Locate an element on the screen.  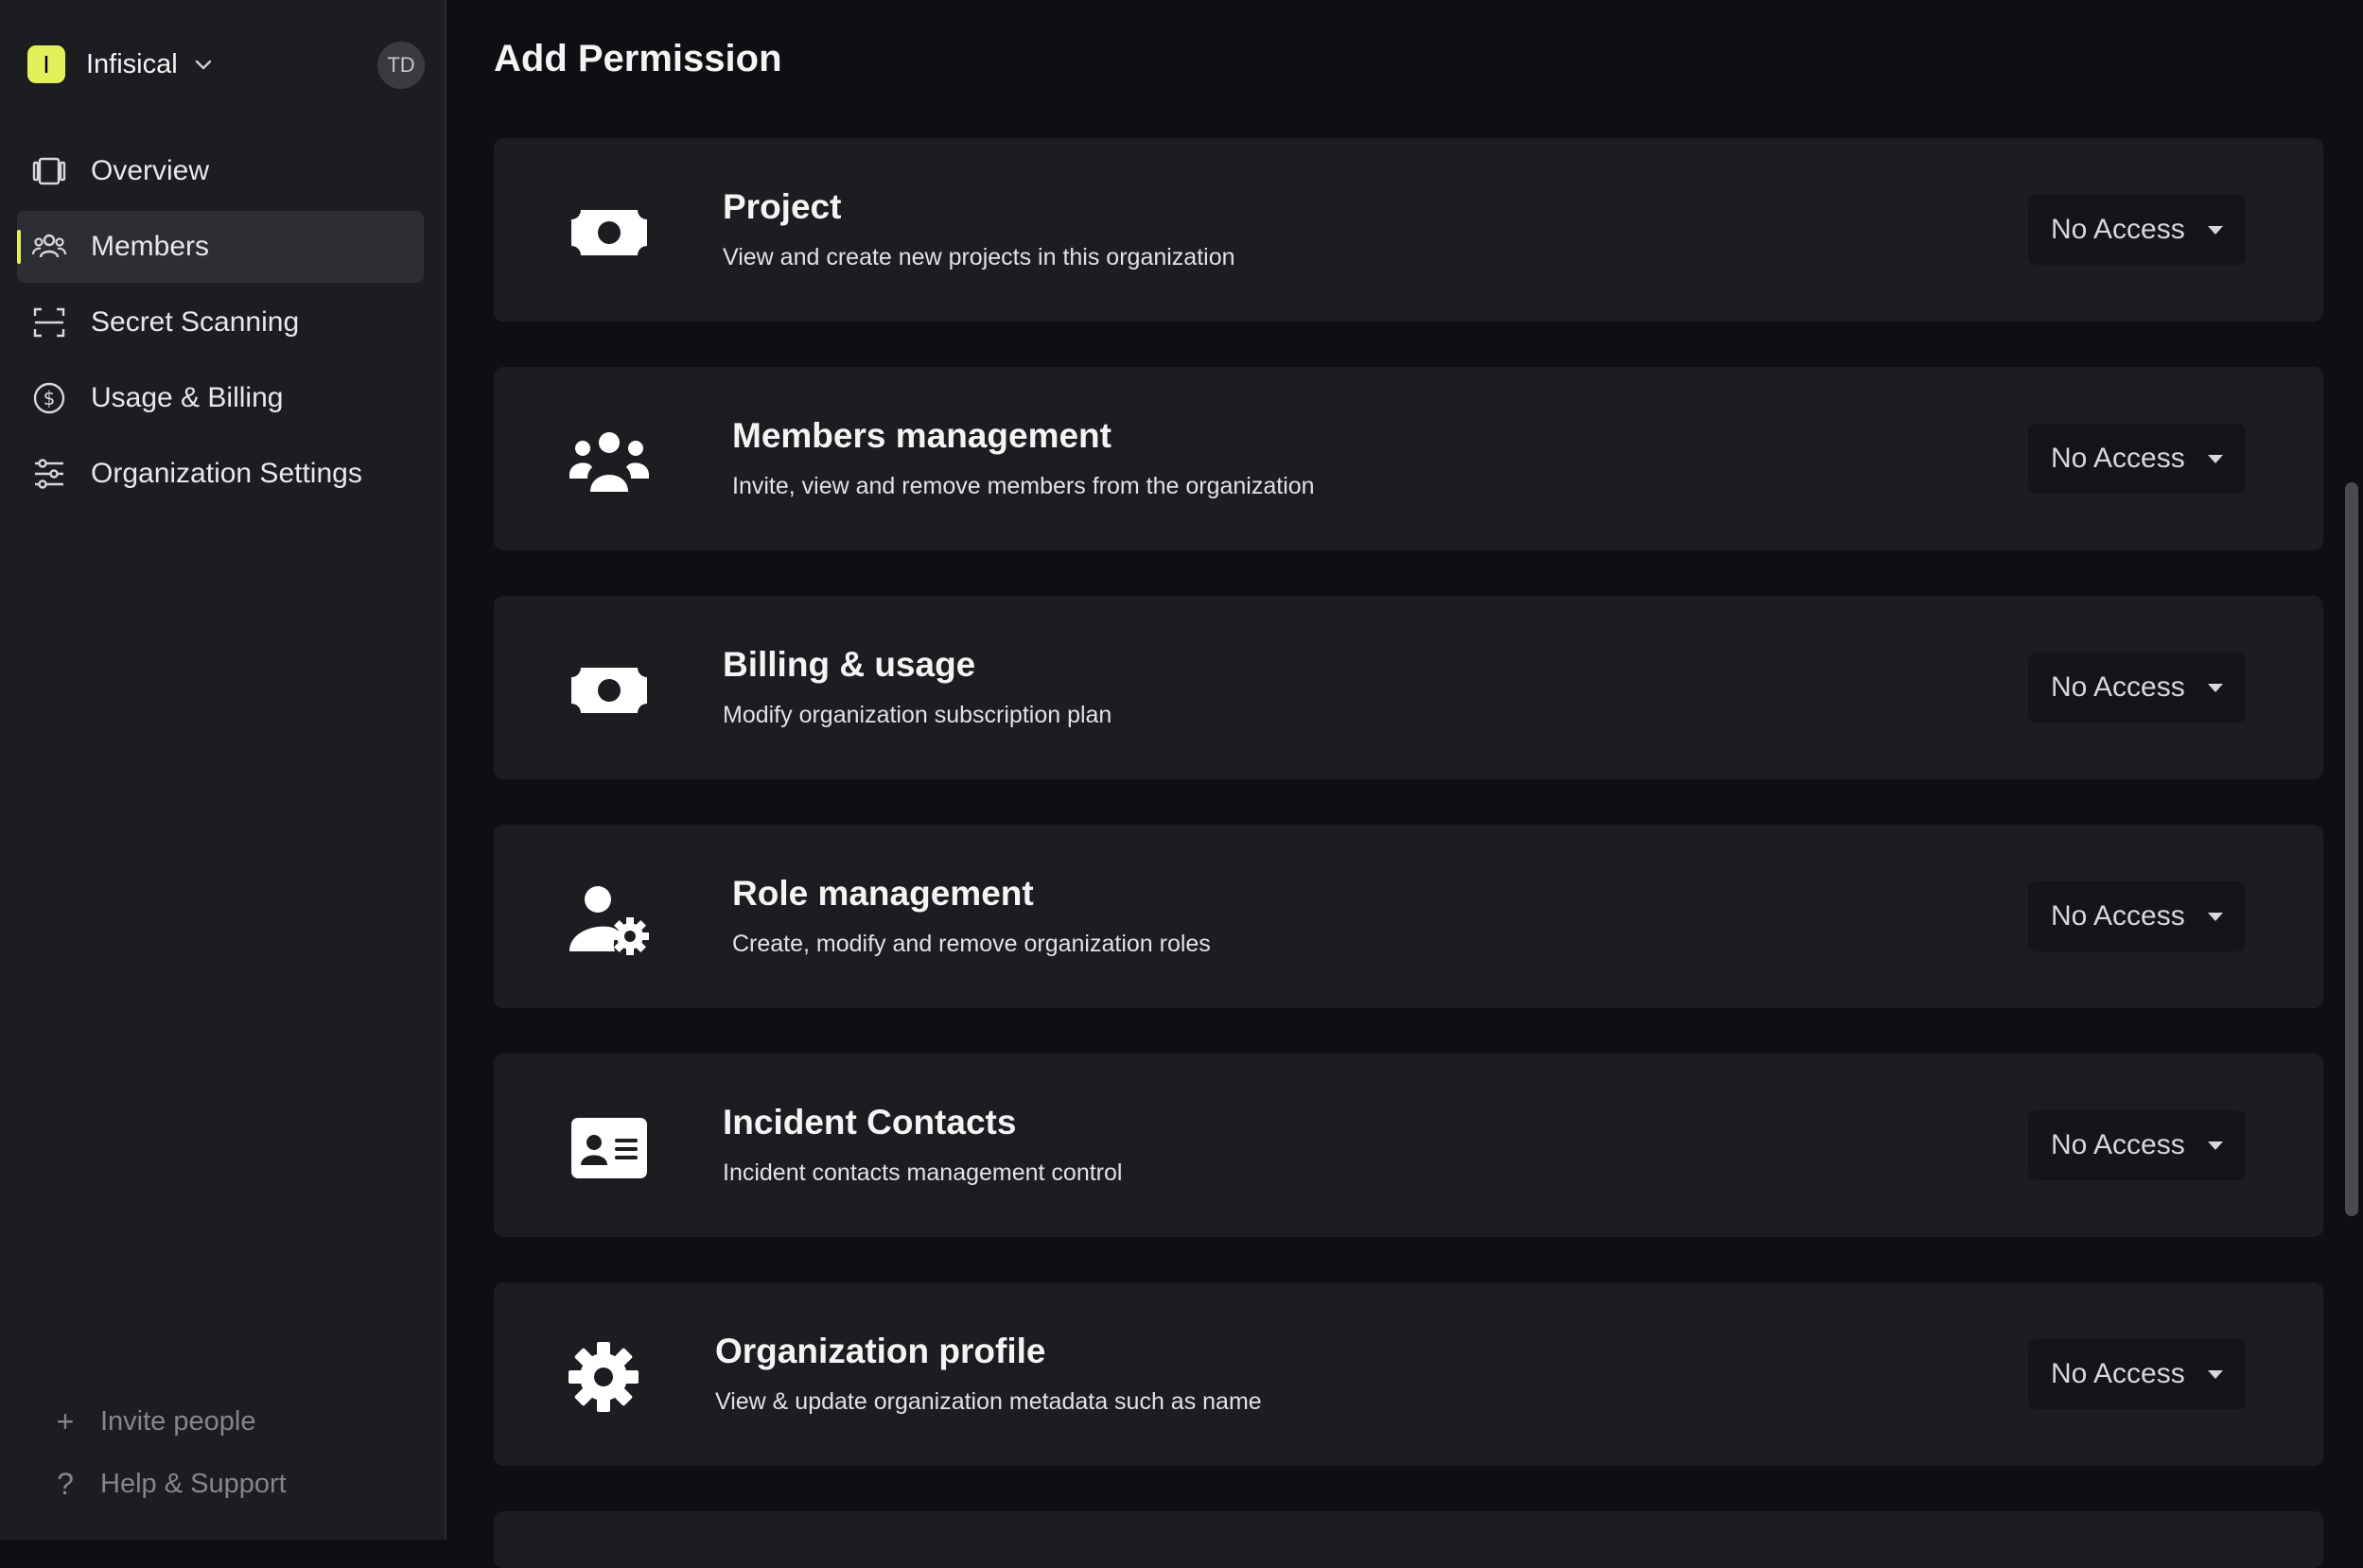
dollar-circle-icon: $ is located at coordinates (49, 398).